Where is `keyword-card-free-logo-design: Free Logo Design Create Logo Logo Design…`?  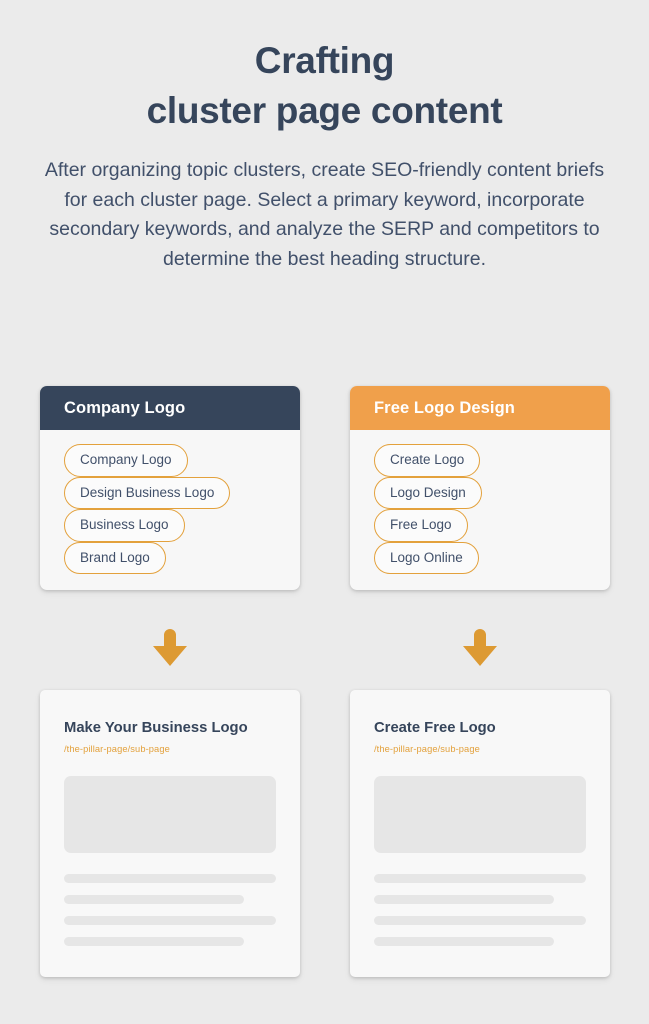
keyword-card-free-logo-design: Free Logo Design Create Logo Logo Design… is located at coordinates (480, 488).